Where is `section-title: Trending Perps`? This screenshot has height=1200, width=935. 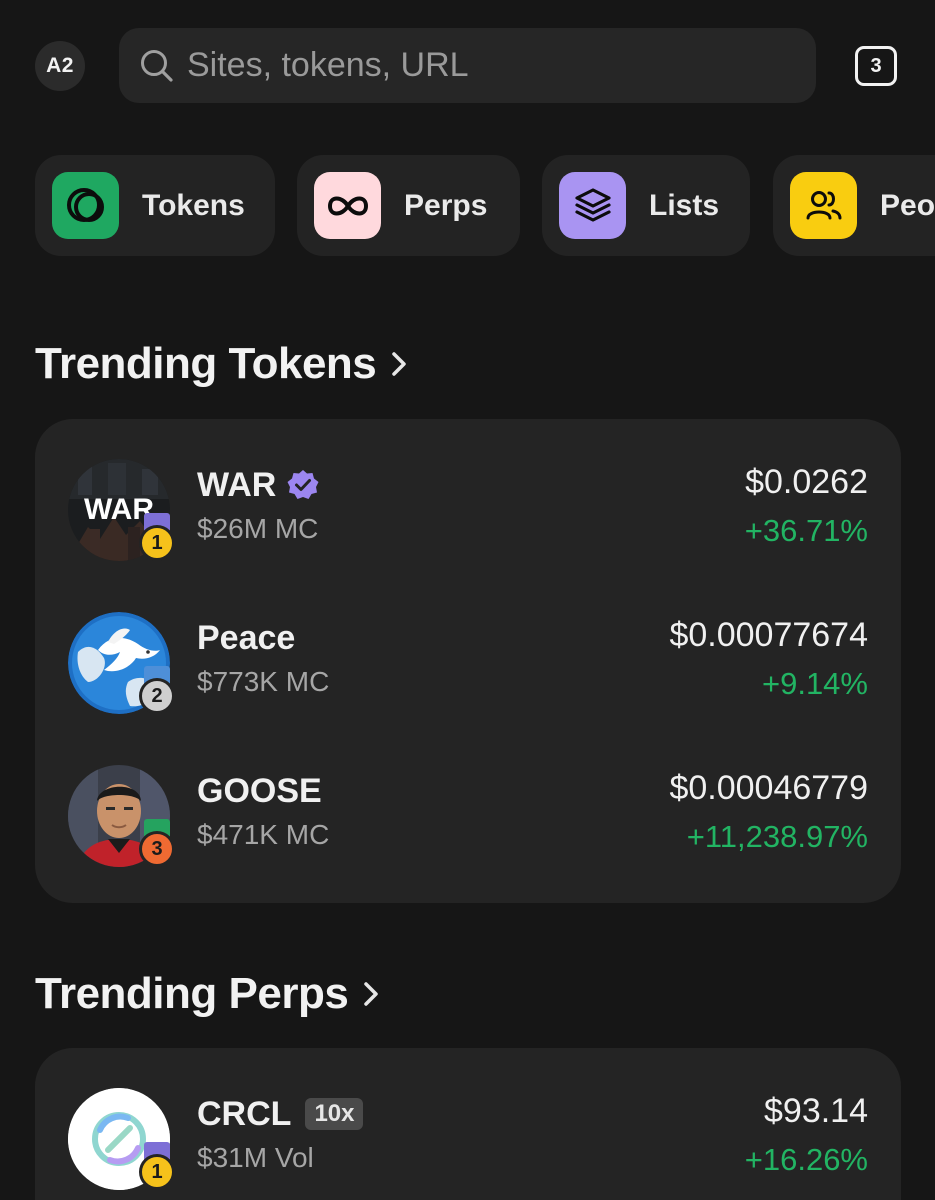
section-title: Trending Perps is located at coordinates (192, 993).